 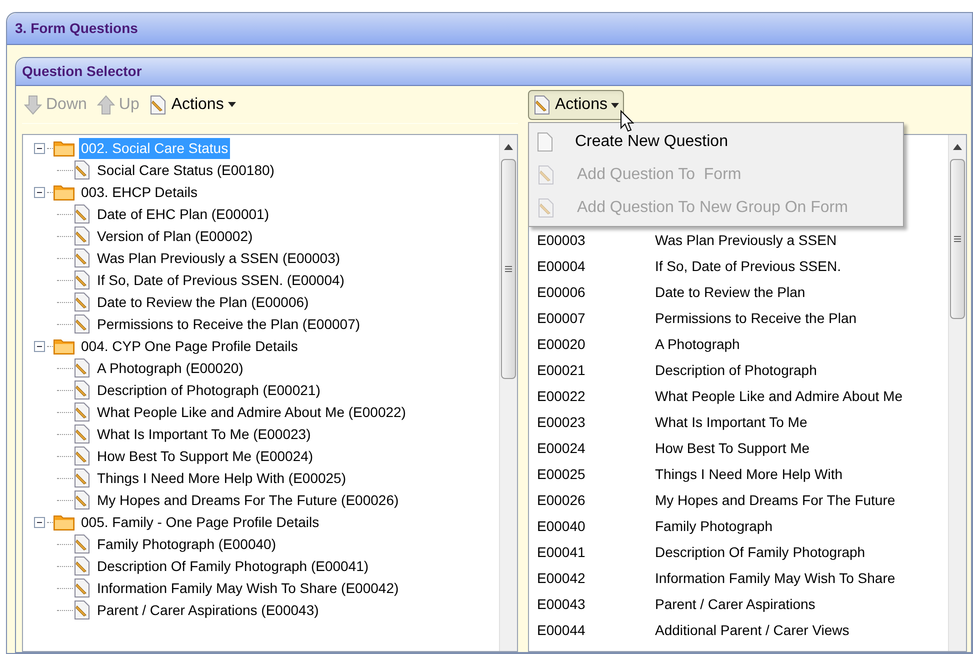 I want to click on question-code: E00025, so click(x=561, y=474).